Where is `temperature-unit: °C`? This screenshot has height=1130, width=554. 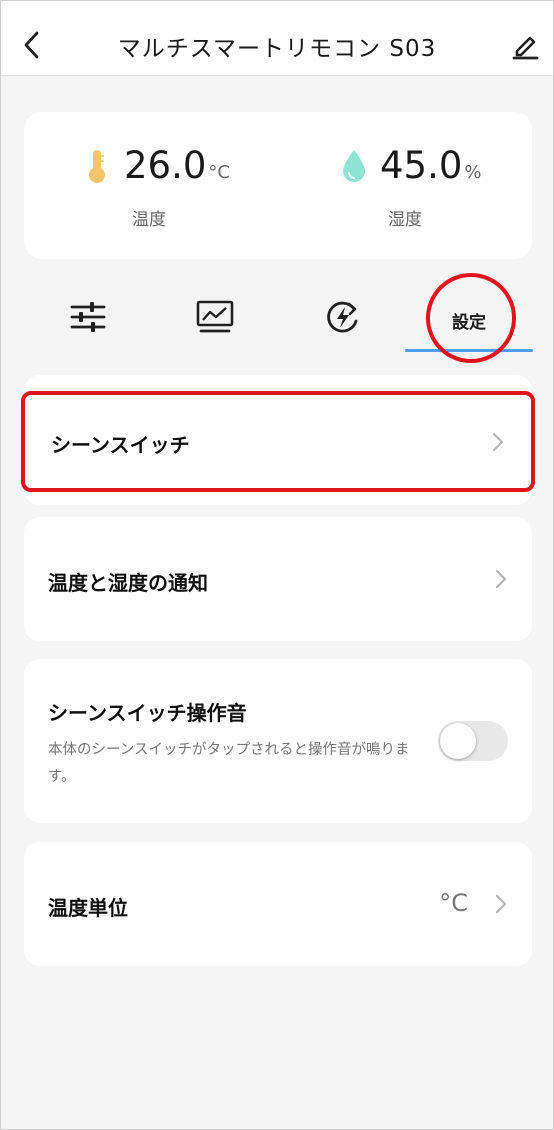
temperature-unit: °C is located at coordinates (219, 172).